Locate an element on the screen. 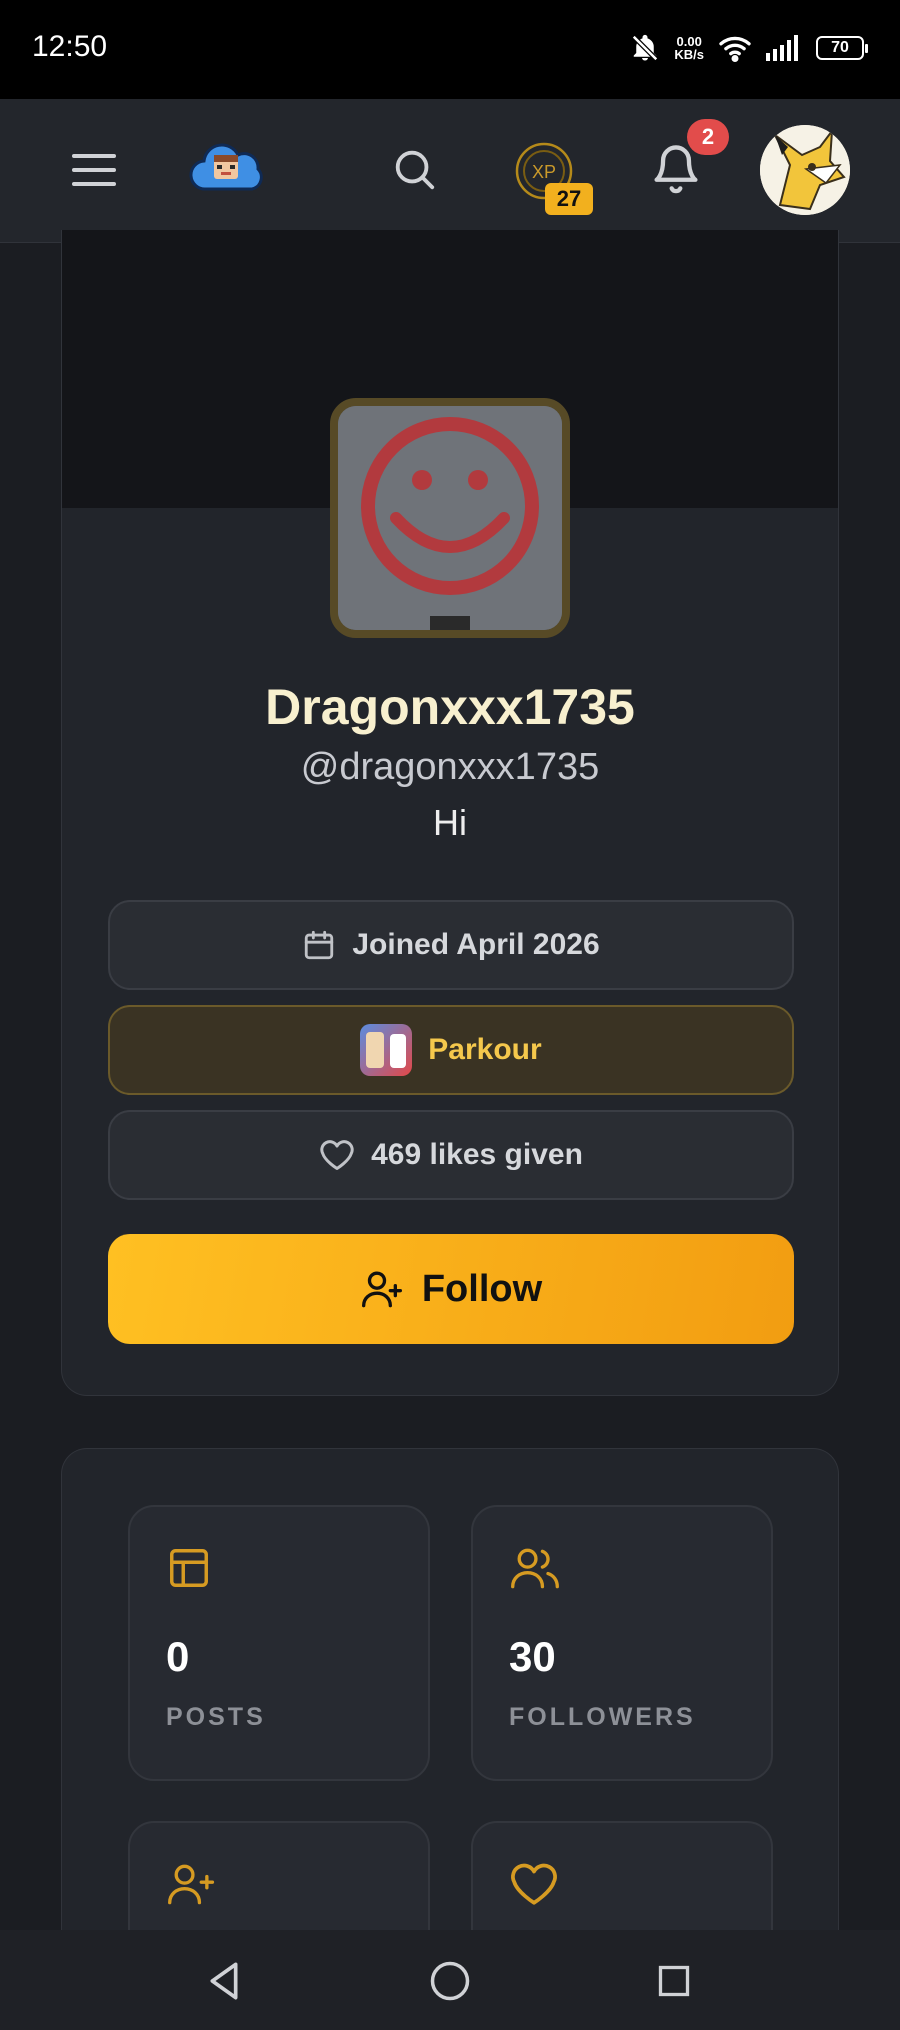 The width and height of the screenshot is (900, 2030). stat-followers-value: 30 is located at coordinates (532, 1656).